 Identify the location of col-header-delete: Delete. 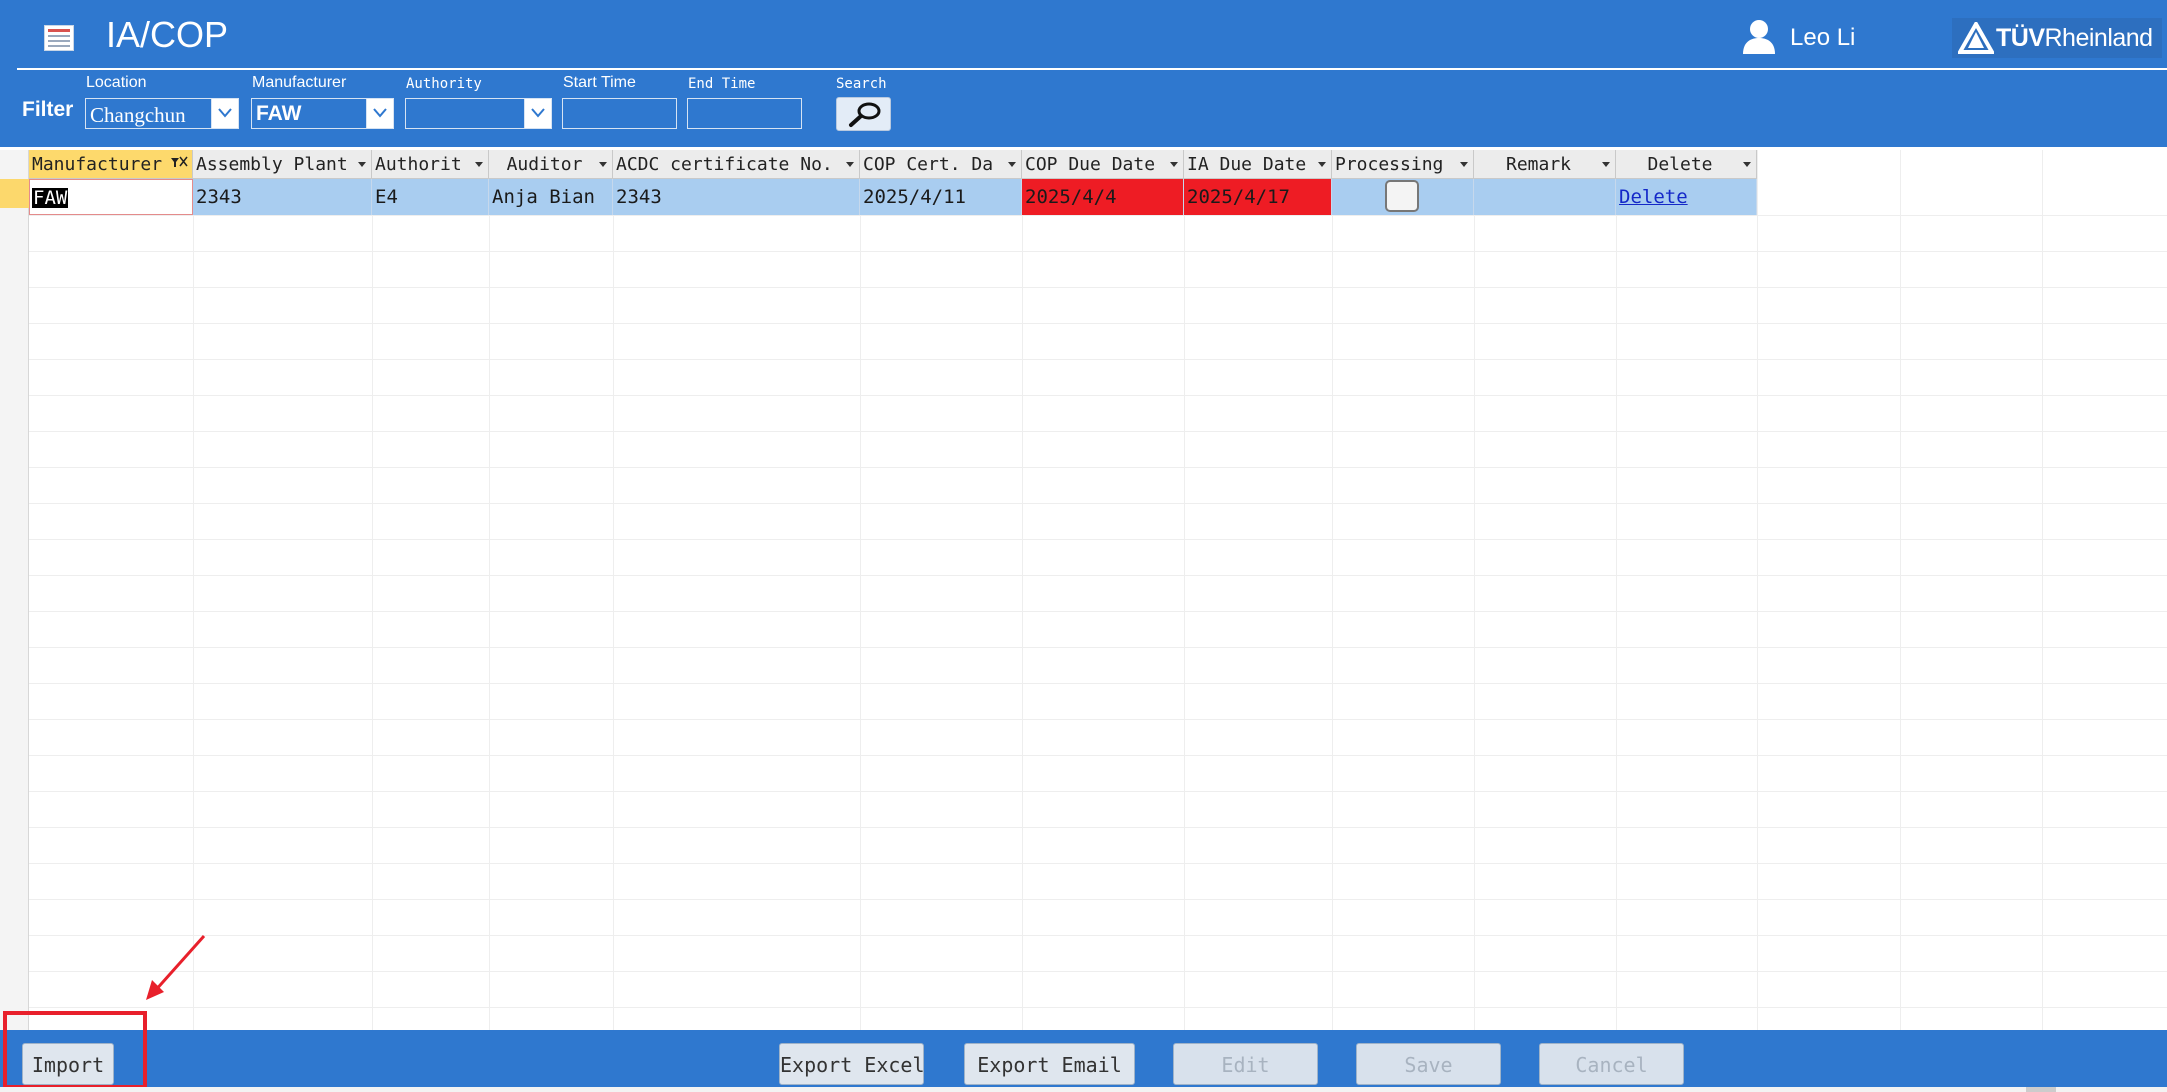
(1686, 164).